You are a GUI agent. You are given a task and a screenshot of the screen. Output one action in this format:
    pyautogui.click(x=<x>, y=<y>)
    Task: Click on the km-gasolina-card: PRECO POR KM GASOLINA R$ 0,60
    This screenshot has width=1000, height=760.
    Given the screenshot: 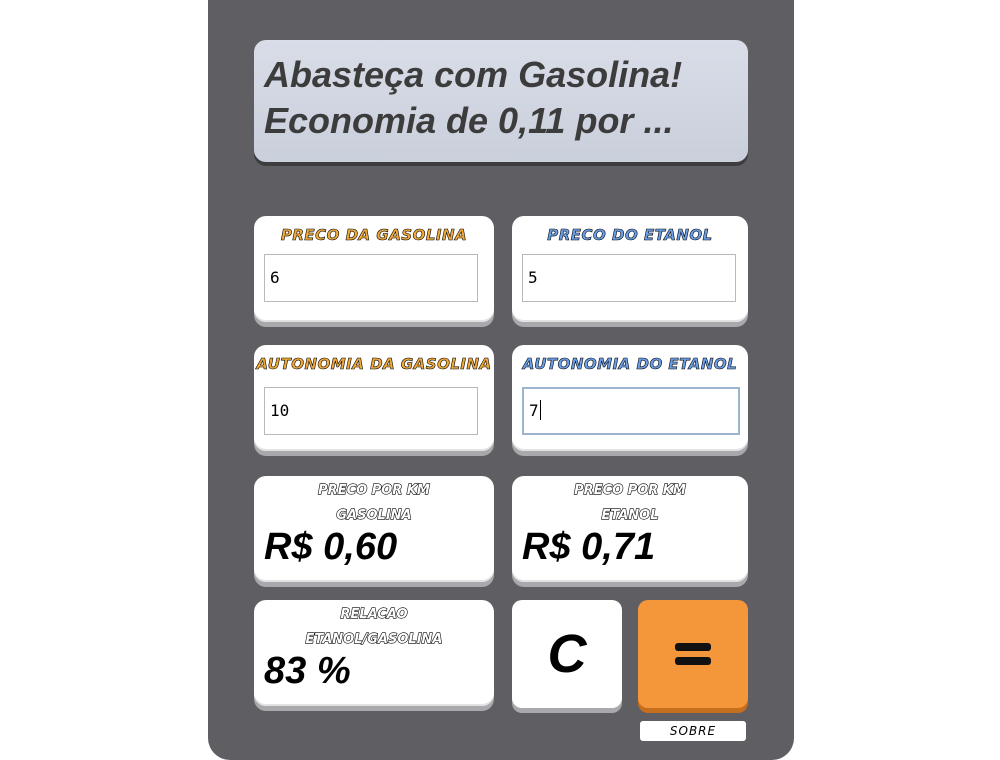 What is the action you would take?
    pyautogui.click(x=374, y=529)
    